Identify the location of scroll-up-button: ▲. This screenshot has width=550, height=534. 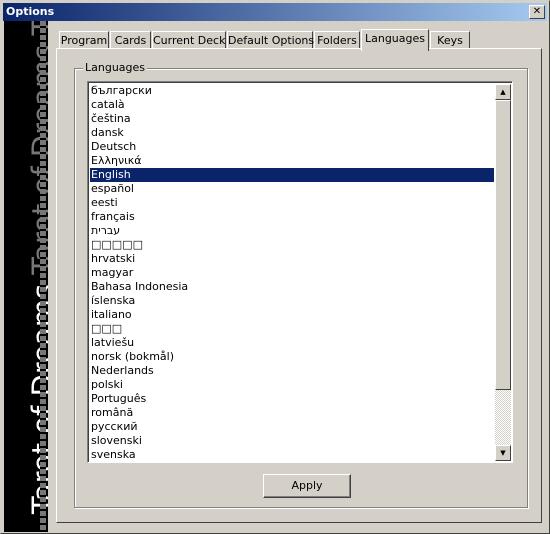
(503, 92).